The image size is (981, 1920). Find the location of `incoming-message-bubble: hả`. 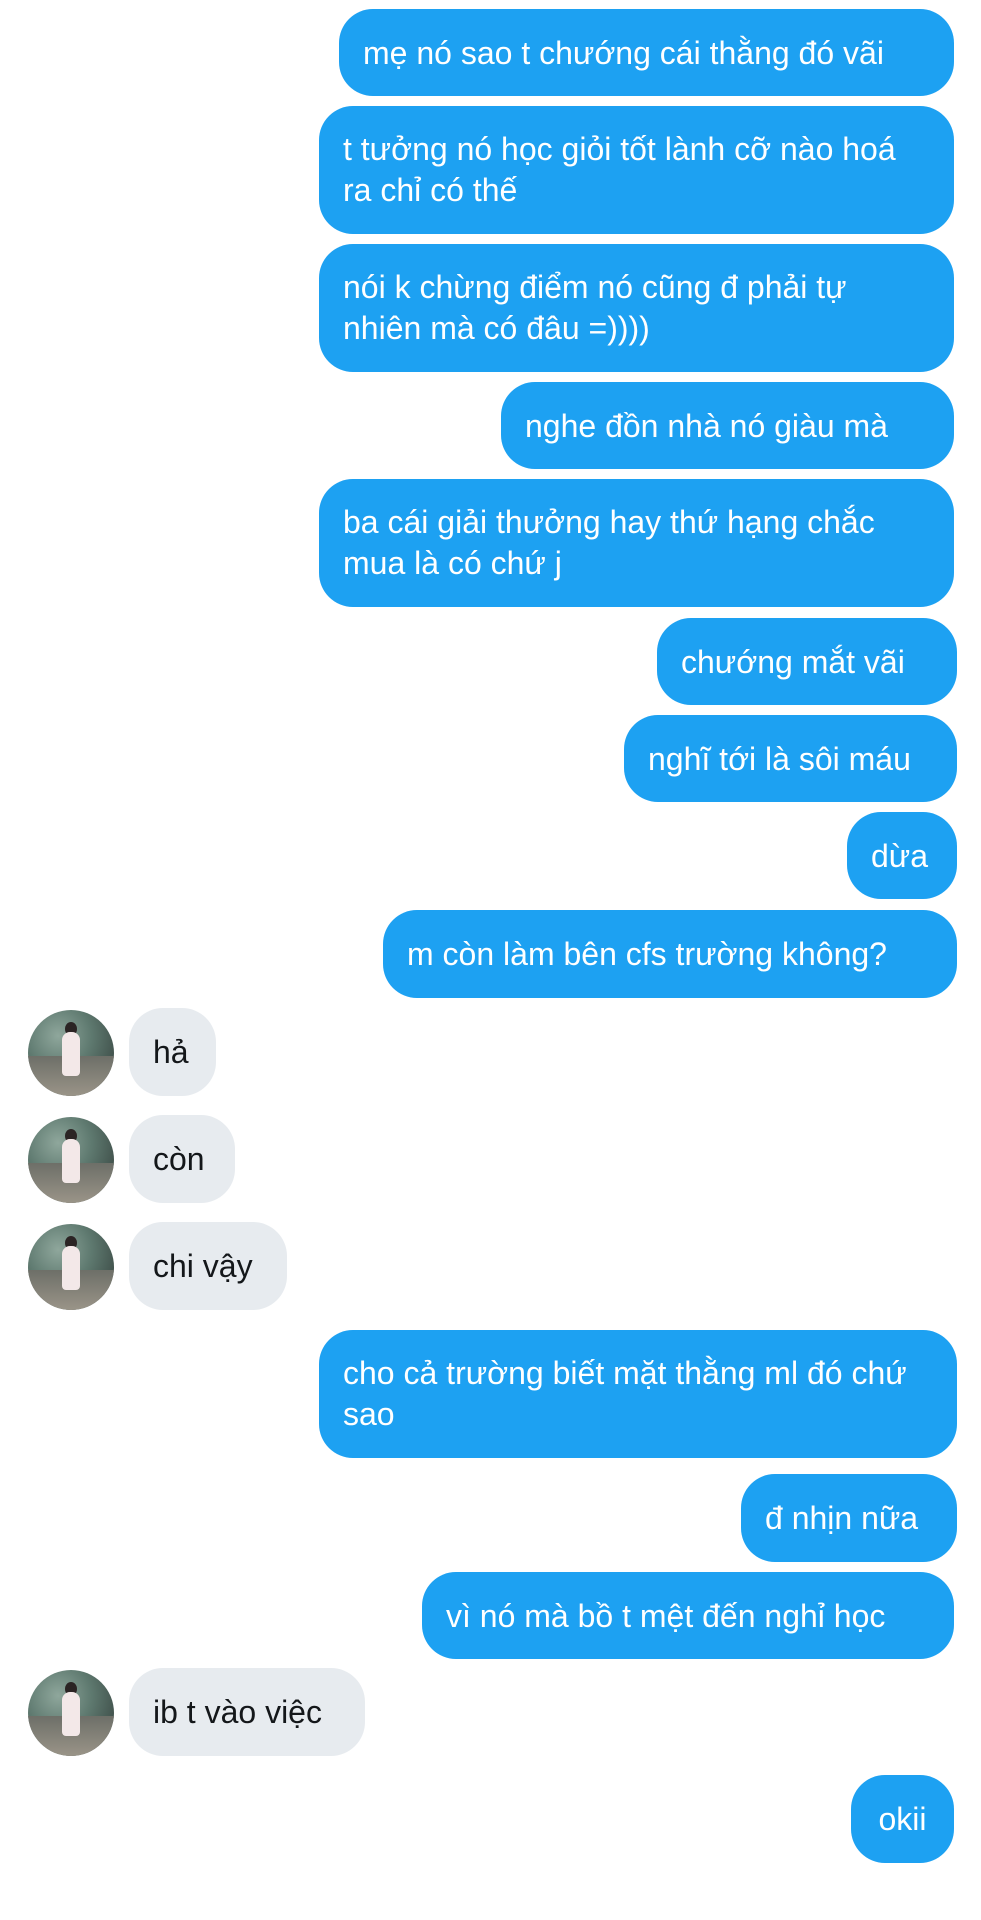

incoming-message-bubble: hả is located at coordinates (172, 1052).